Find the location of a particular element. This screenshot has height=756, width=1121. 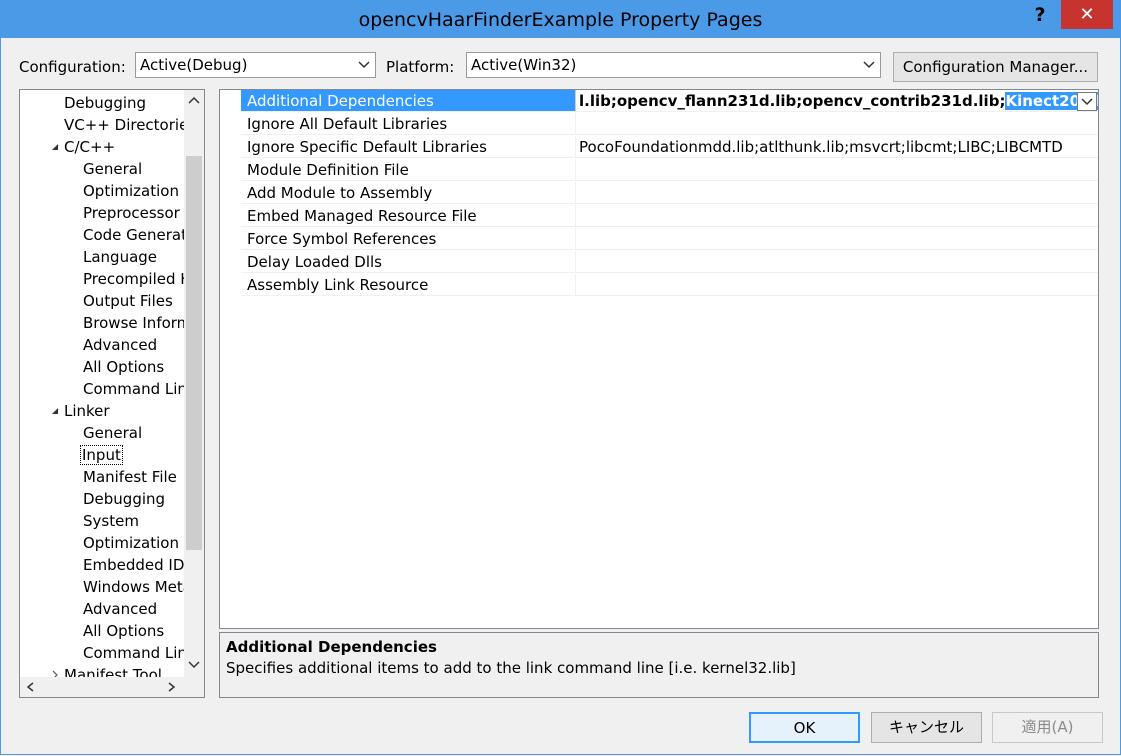

chevron-up-icon is located at coordinates (194, 100).